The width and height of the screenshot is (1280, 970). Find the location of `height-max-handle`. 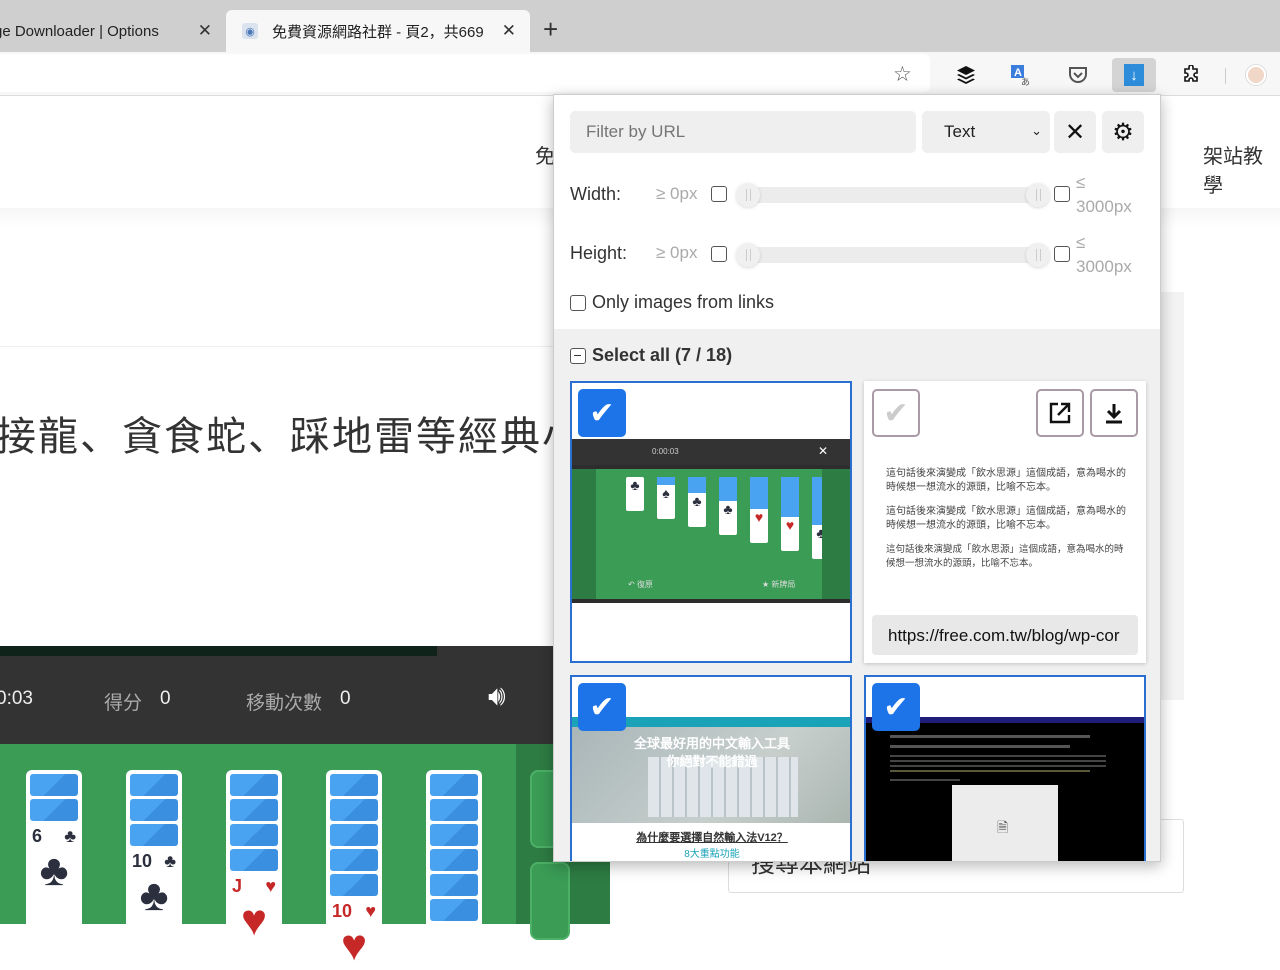

height-max-handle is located at coordinates (1038, 255).